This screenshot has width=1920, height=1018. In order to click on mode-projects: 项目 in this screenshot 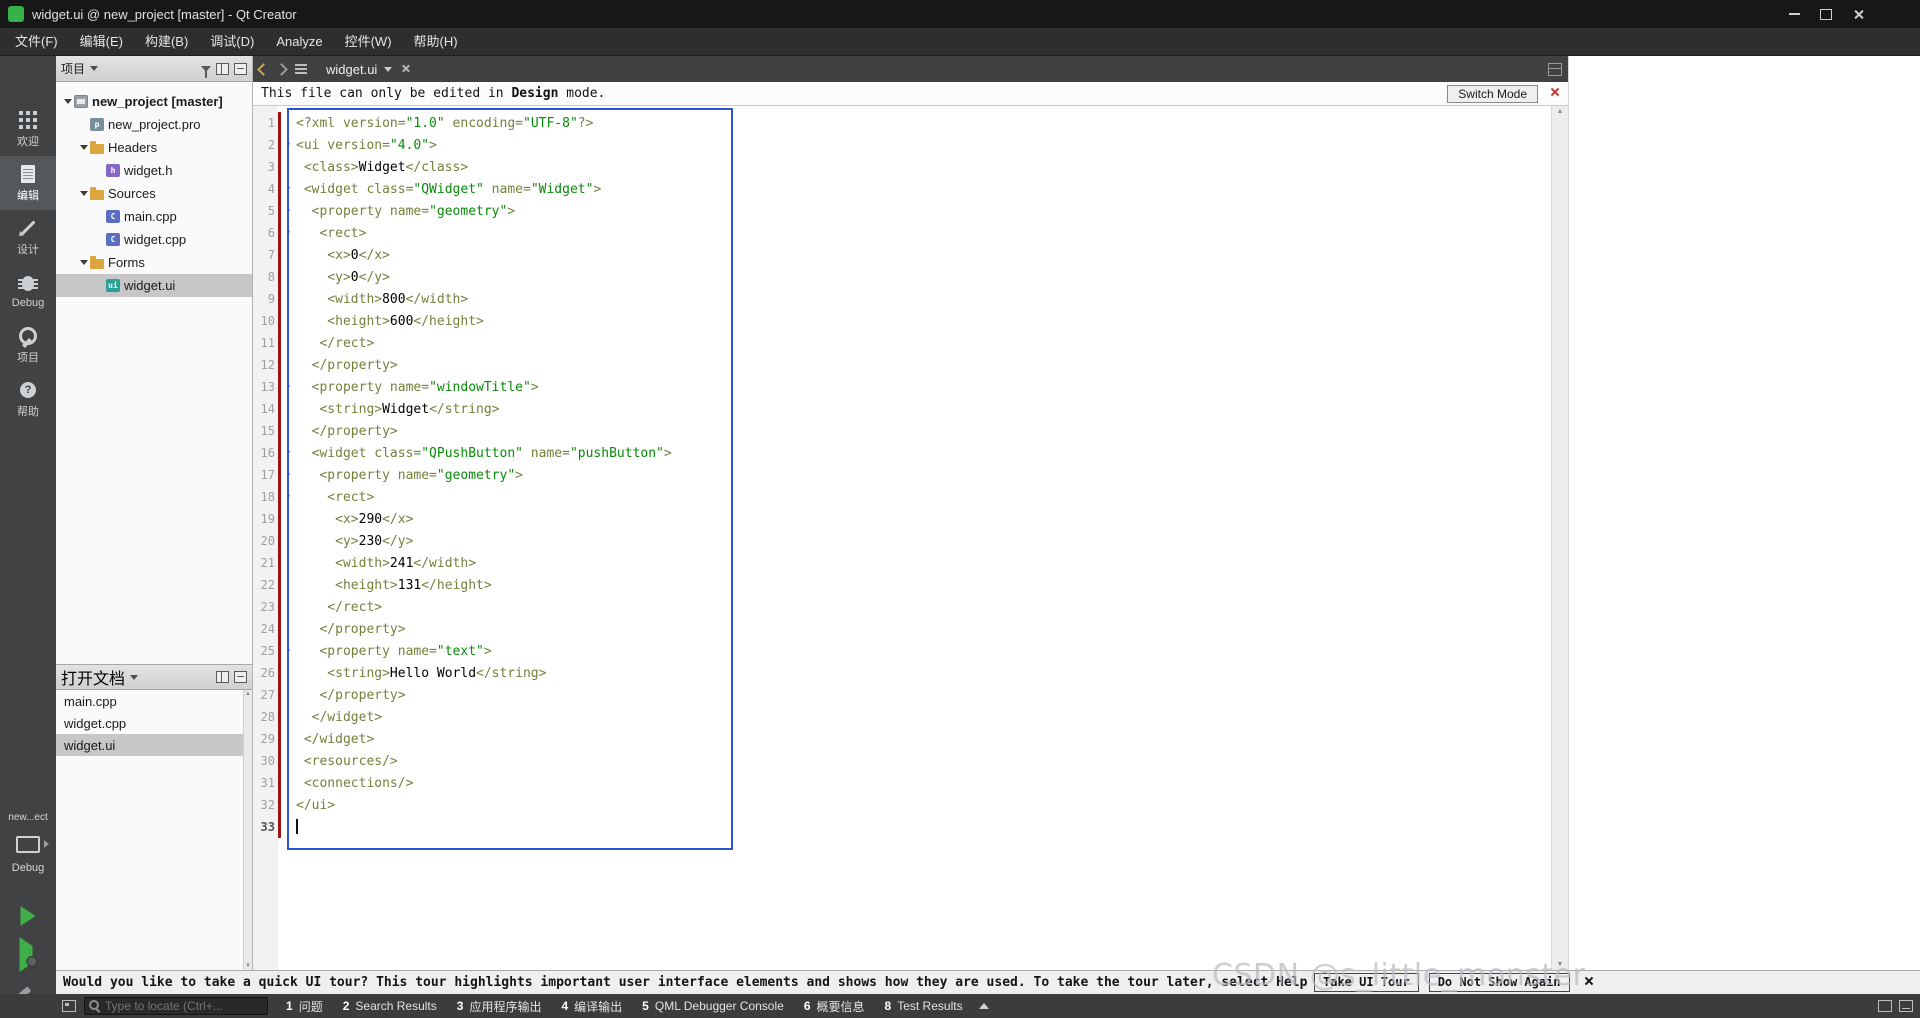, I will do `click(28, 345)`.